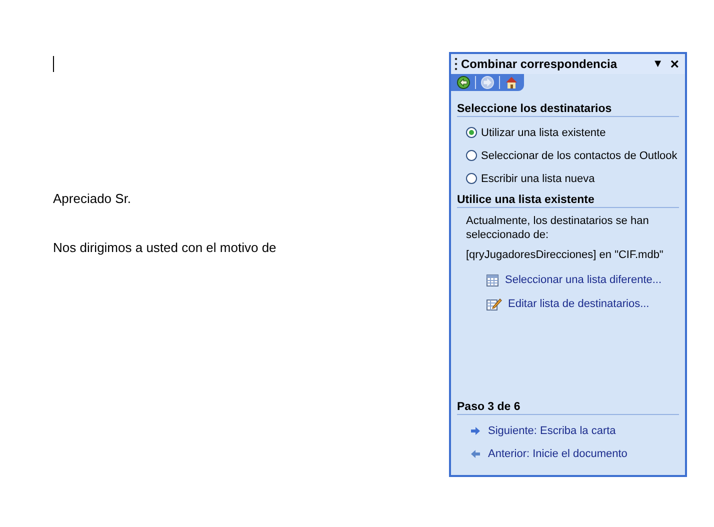  I want to click on option-label: Utilizar una lista existente, so click(543, 132).